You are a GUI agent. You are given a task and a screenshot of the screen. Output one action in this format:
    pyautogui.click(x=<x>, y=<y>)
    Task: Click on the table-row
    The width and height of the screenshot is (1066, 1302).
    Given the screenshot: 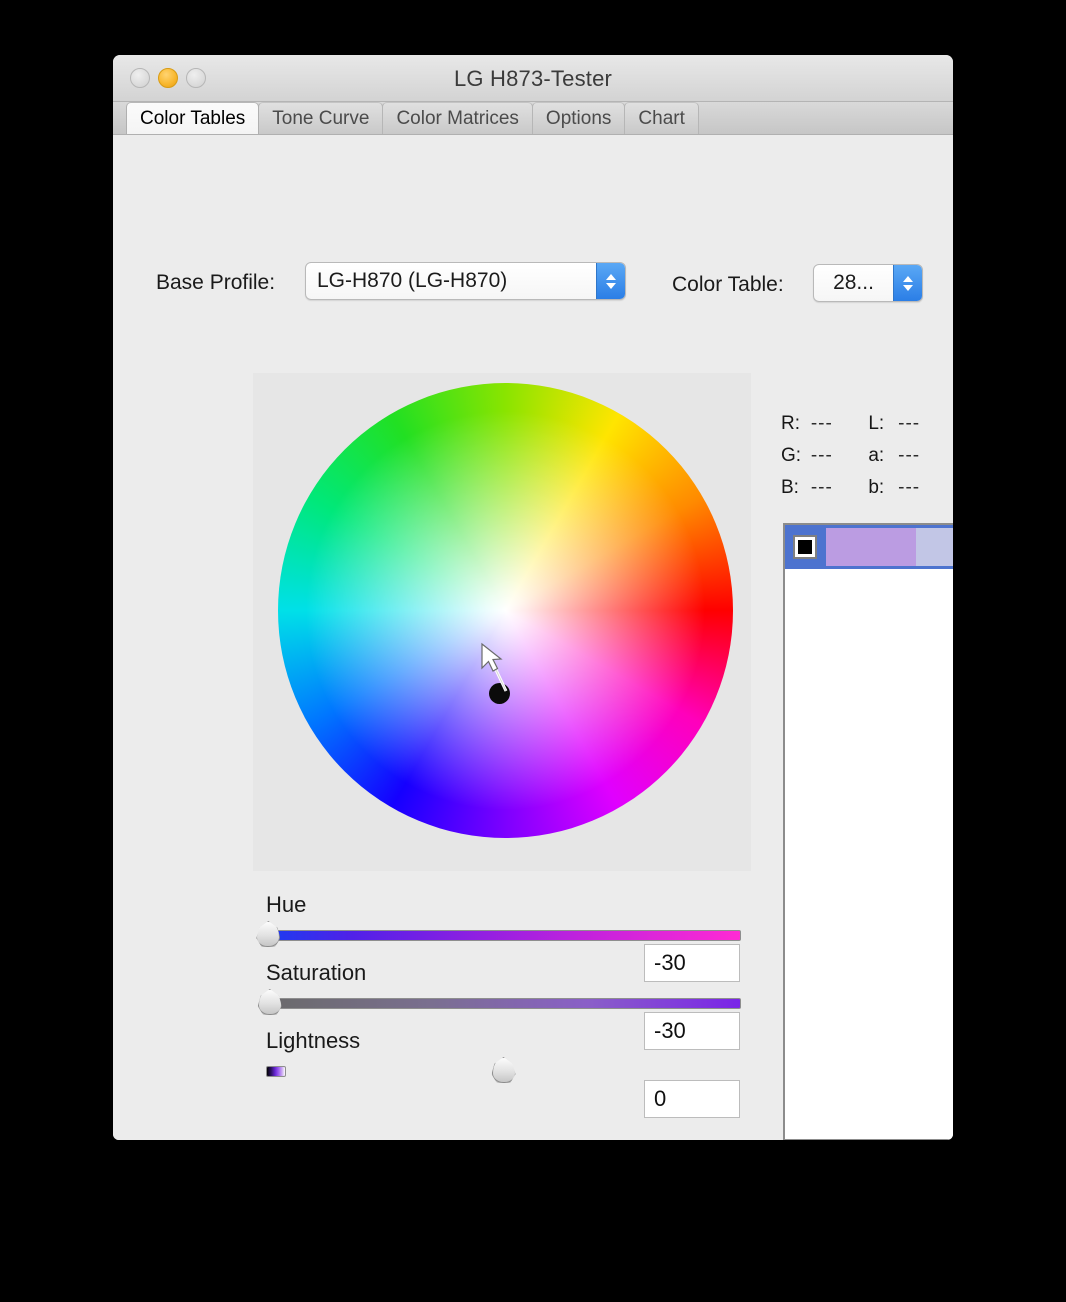 What is the action you would take?
    pyautogui.click(x=869, y=547)
    